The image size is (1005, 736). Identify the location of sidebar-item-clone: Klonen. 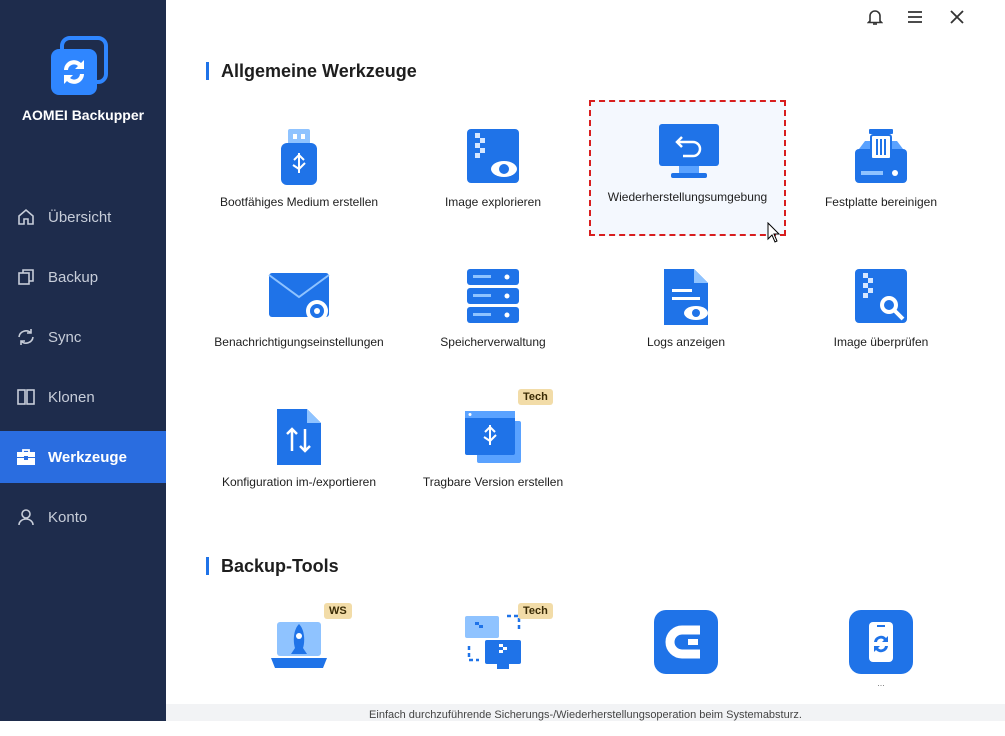
(83, 397).